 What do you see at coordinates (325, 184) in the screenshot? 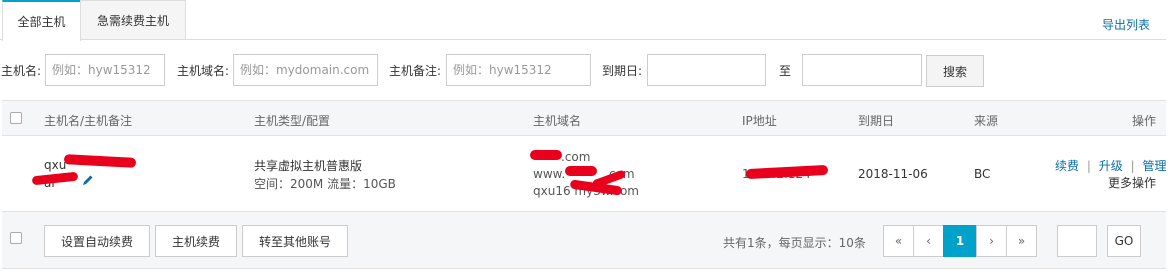
I see `host-config: 空间：200M 流量：10GB` at bounding box center [325, 184].